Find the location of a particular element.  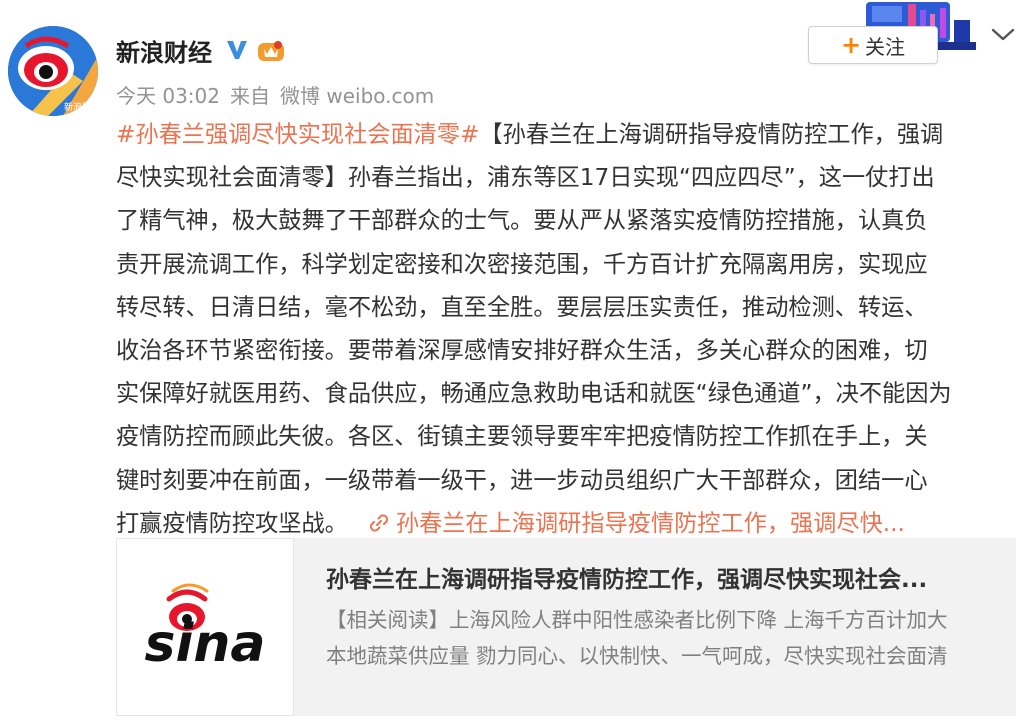

card-thumbnail: sina is located at coordinates (205, 627).